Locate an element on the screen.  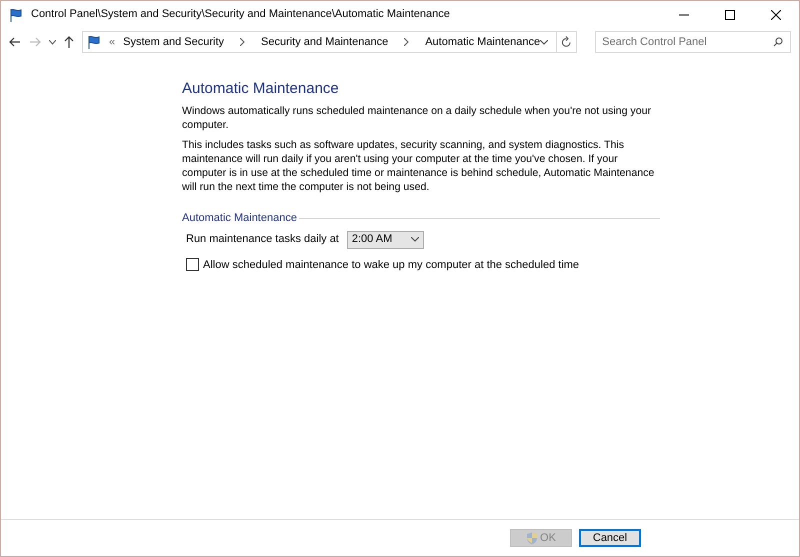
breadcrumb: Automatic Maintenance is located at coordinates (482, 42).